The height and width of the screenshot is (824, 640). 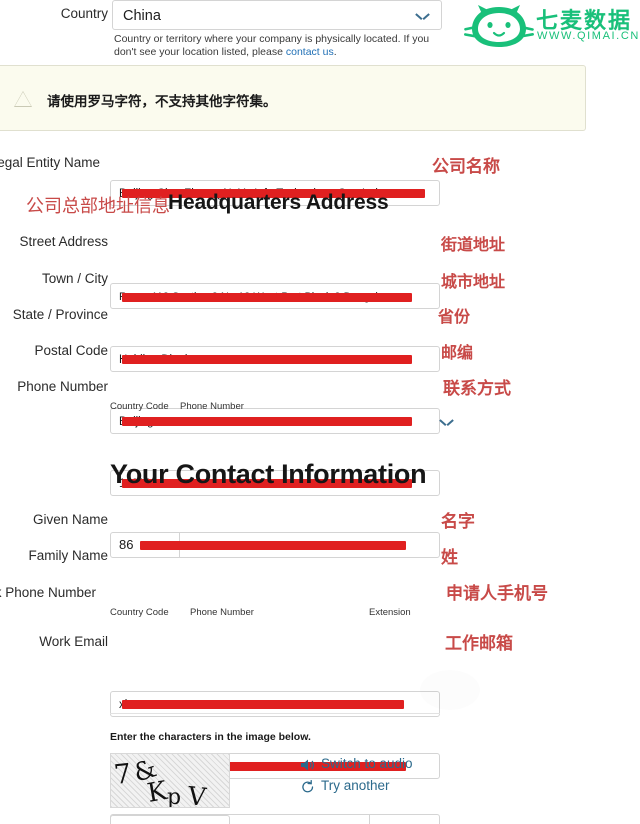 What do you see at coordinates (98, 206) in the screenshot?
I see `headquarters-annotation: 公司总部地址信息` at bounding box center [98, 206].